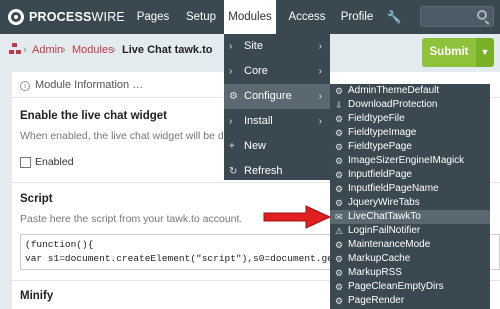 This screenshot has width=500, height=309. I want to click on menu-item-new: + New, so click(277, 146).